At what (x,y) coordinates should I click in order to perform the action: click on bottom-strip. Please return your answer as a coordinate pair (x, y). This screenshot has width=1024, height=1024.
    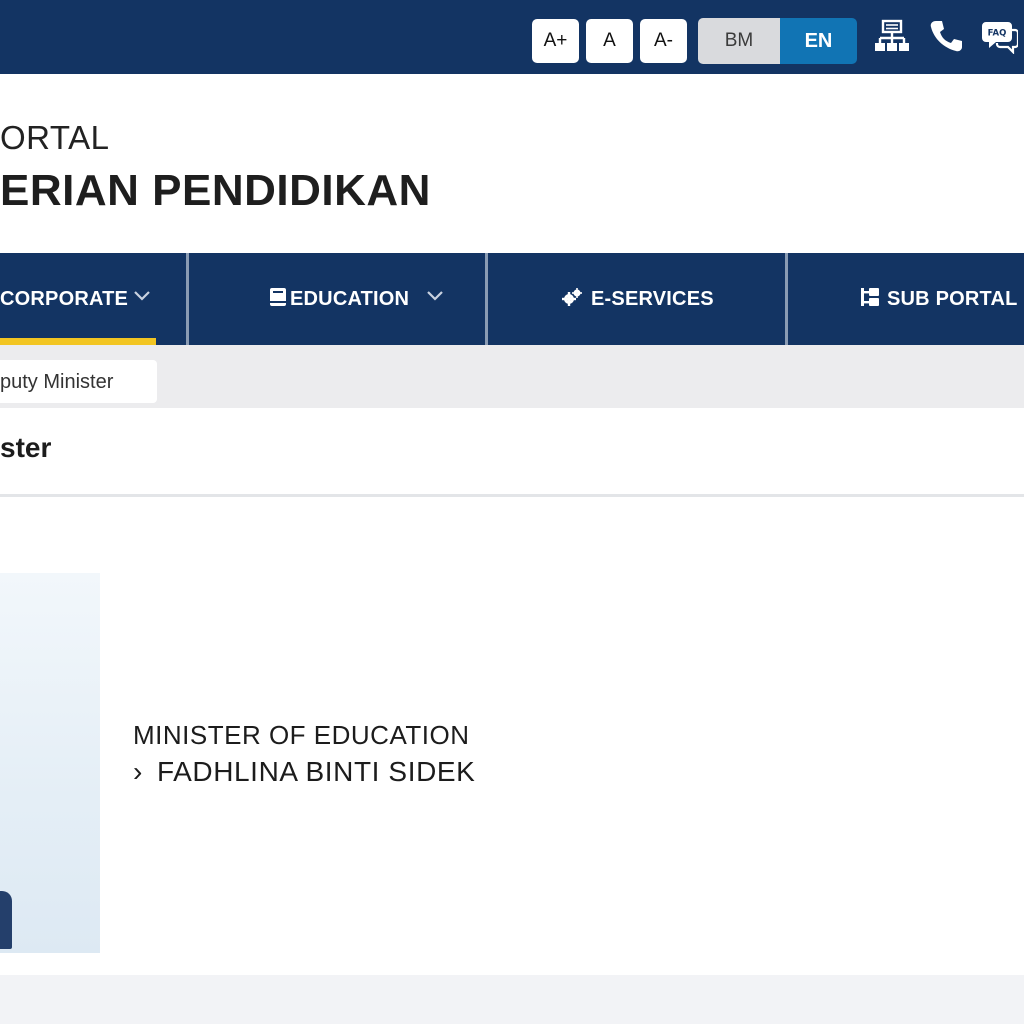
    Looking at the image, I should click on (512, 999).